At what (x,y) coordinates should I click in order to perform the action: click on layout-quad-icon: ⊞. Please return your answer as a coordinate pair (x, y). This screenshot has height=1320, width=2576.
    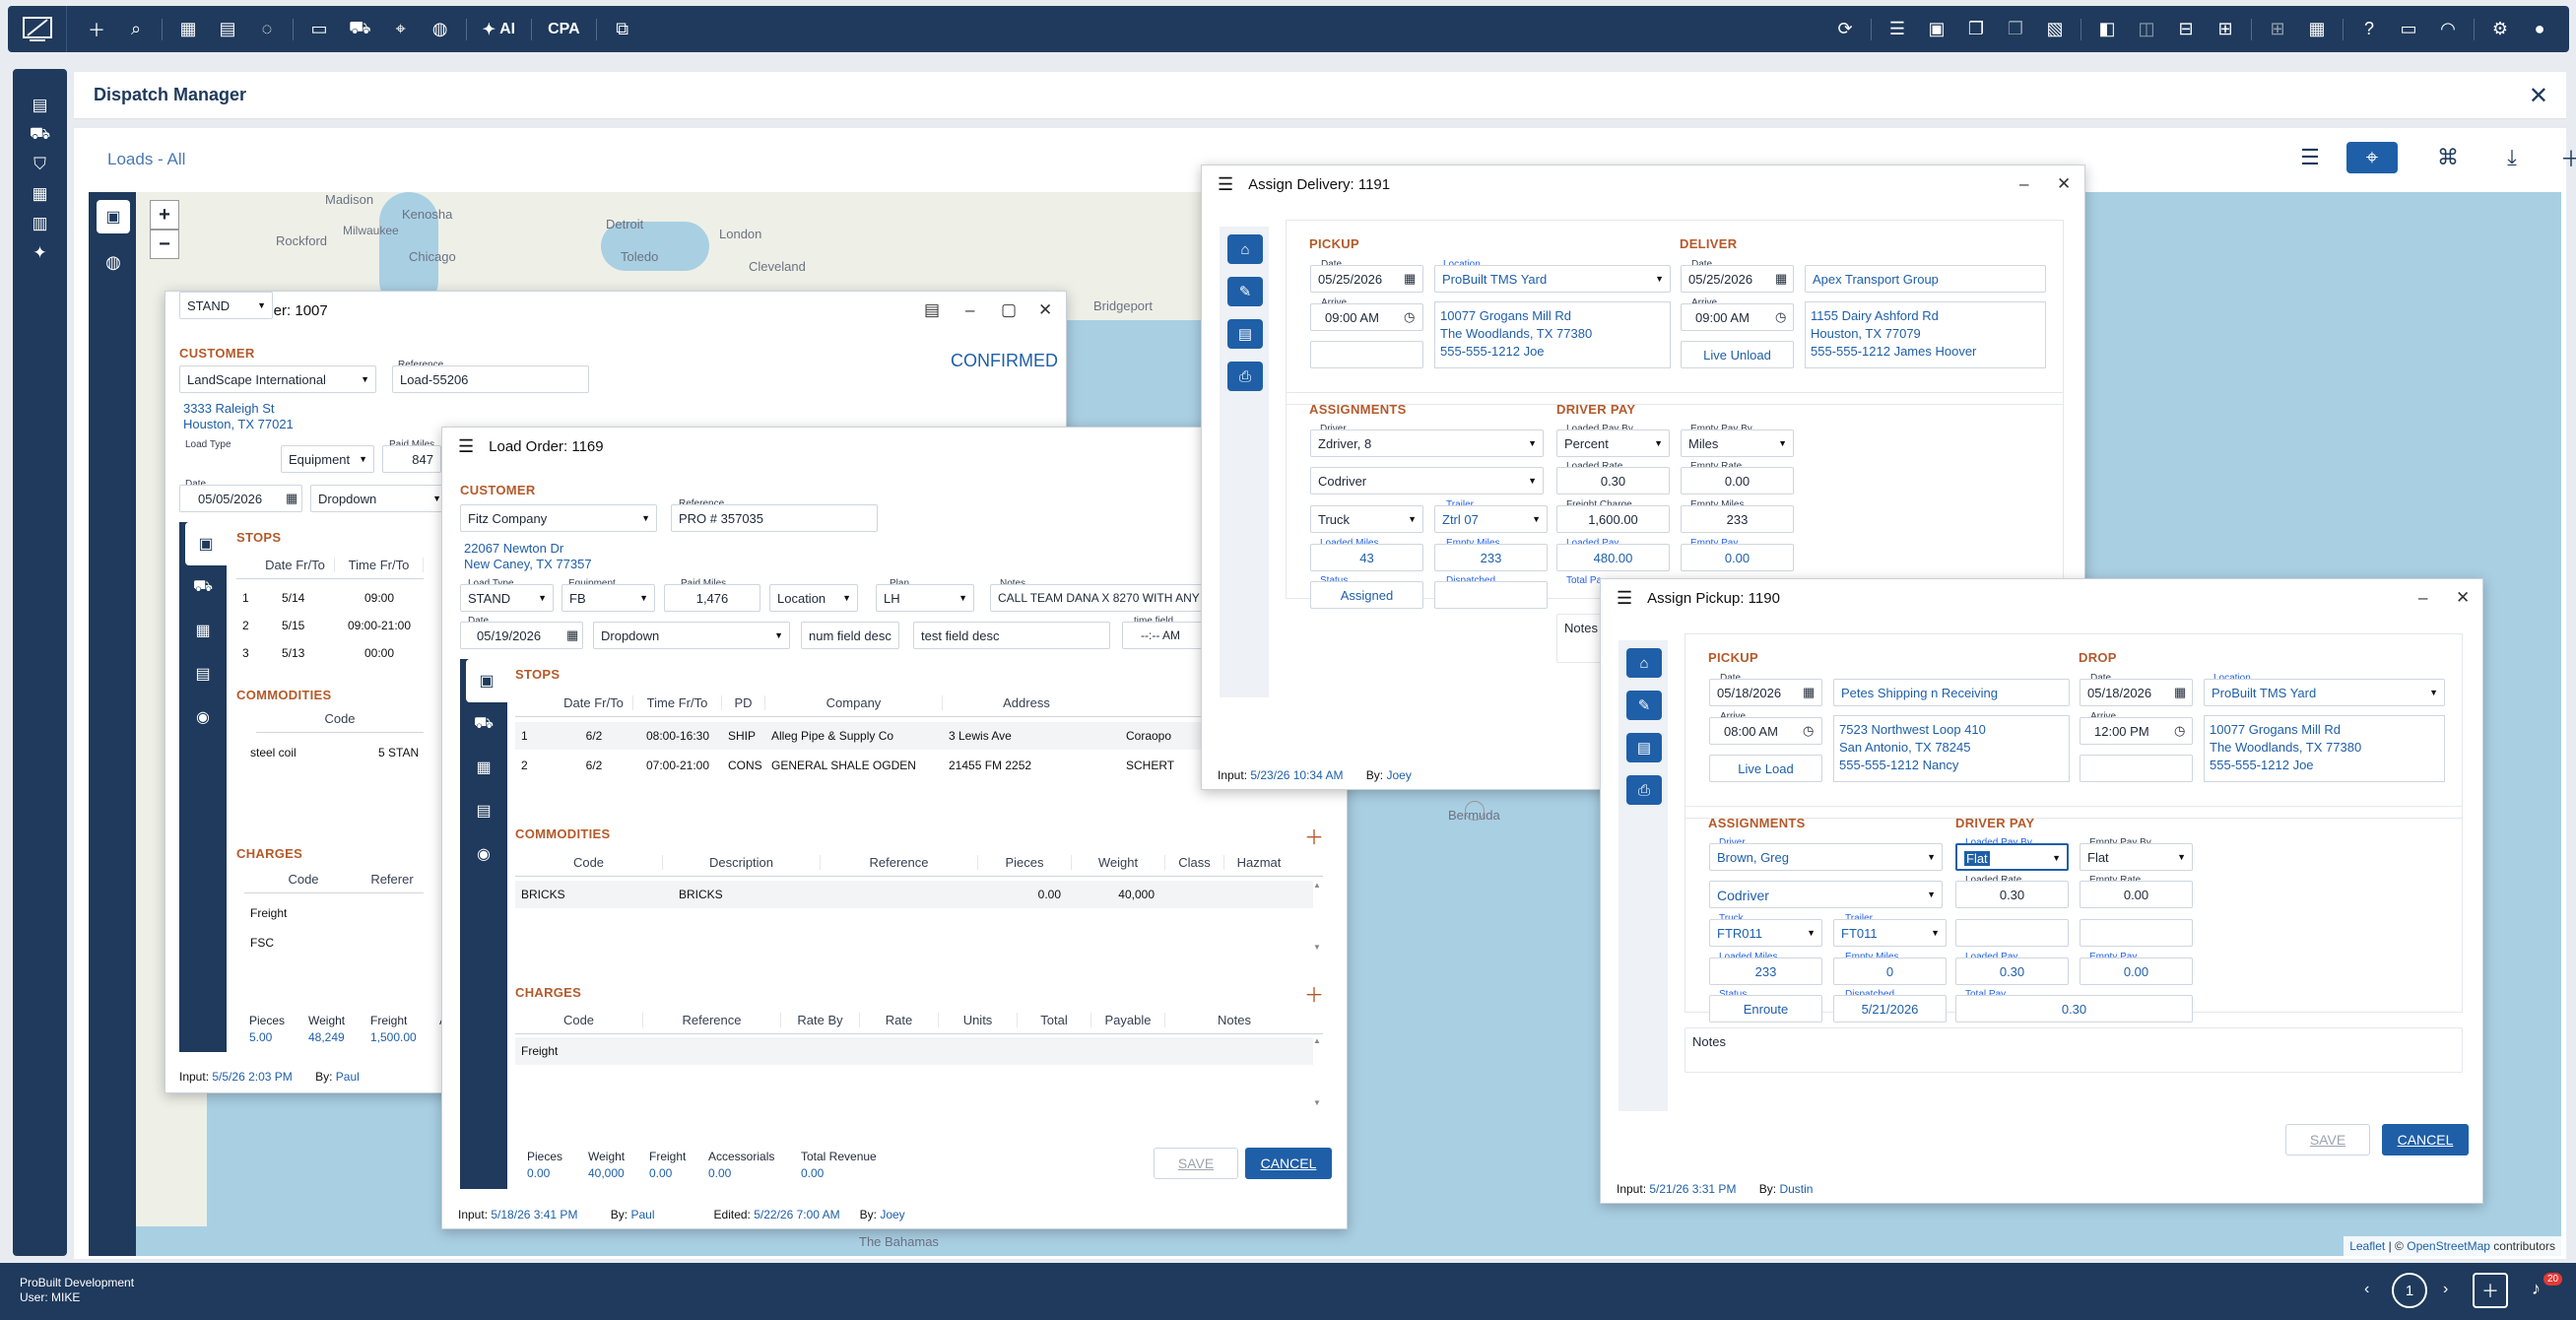
    Looking at the image, I should click on (2225, 29).